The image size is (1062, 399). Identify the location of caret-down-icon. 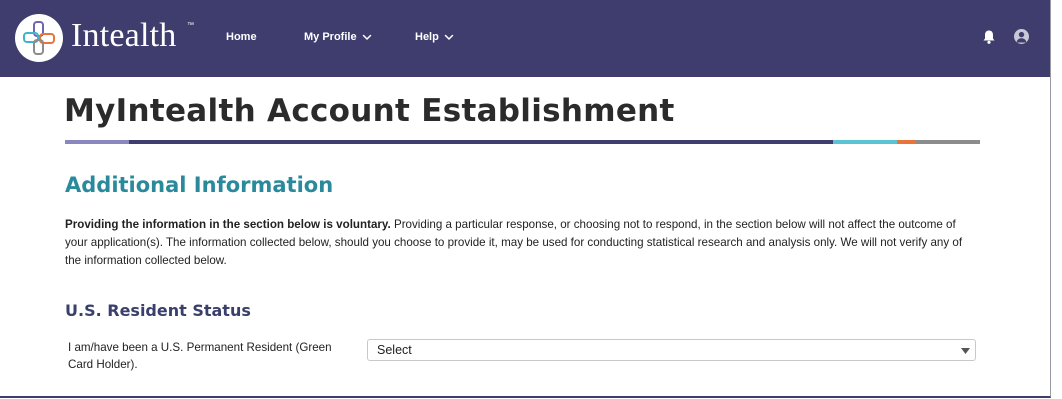
(965, 351).